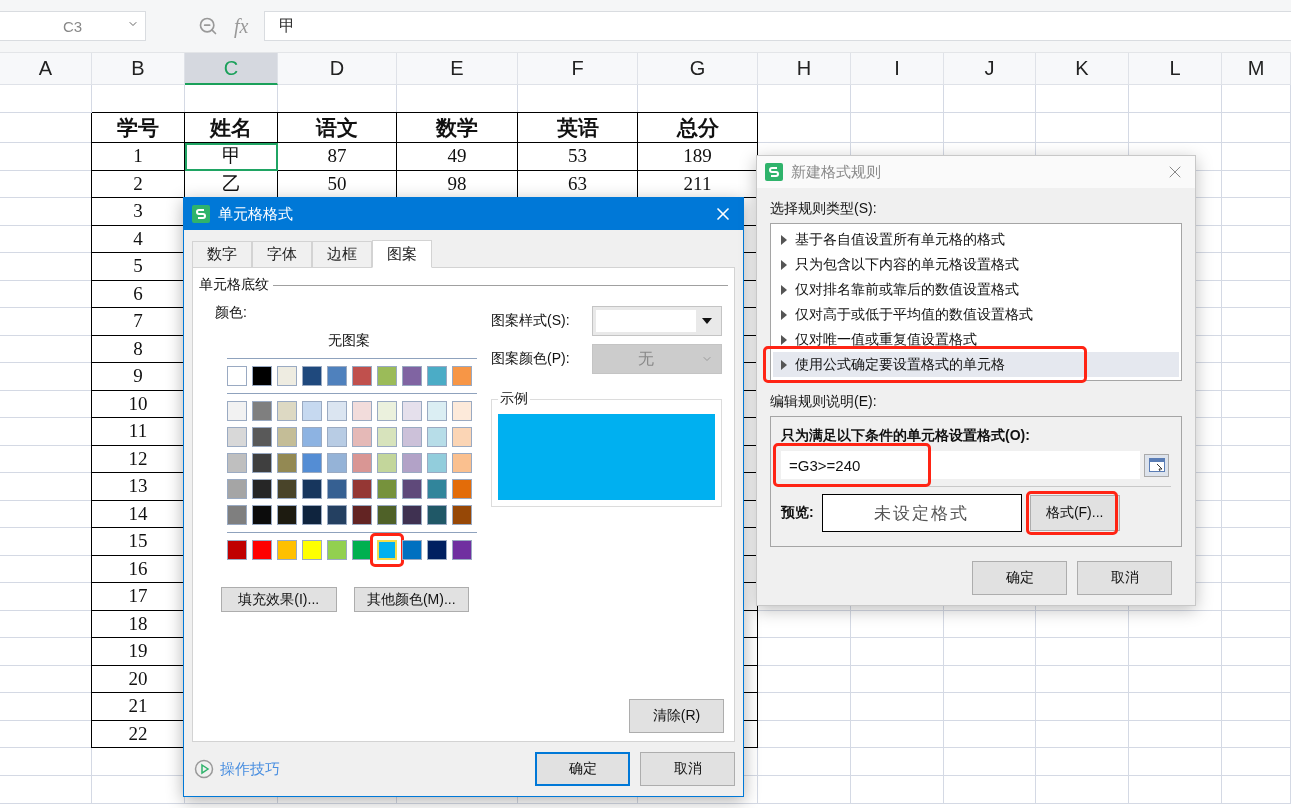 This screenshot has width=1291, height=808. I want to click on column-header: H, so click(804, 69).